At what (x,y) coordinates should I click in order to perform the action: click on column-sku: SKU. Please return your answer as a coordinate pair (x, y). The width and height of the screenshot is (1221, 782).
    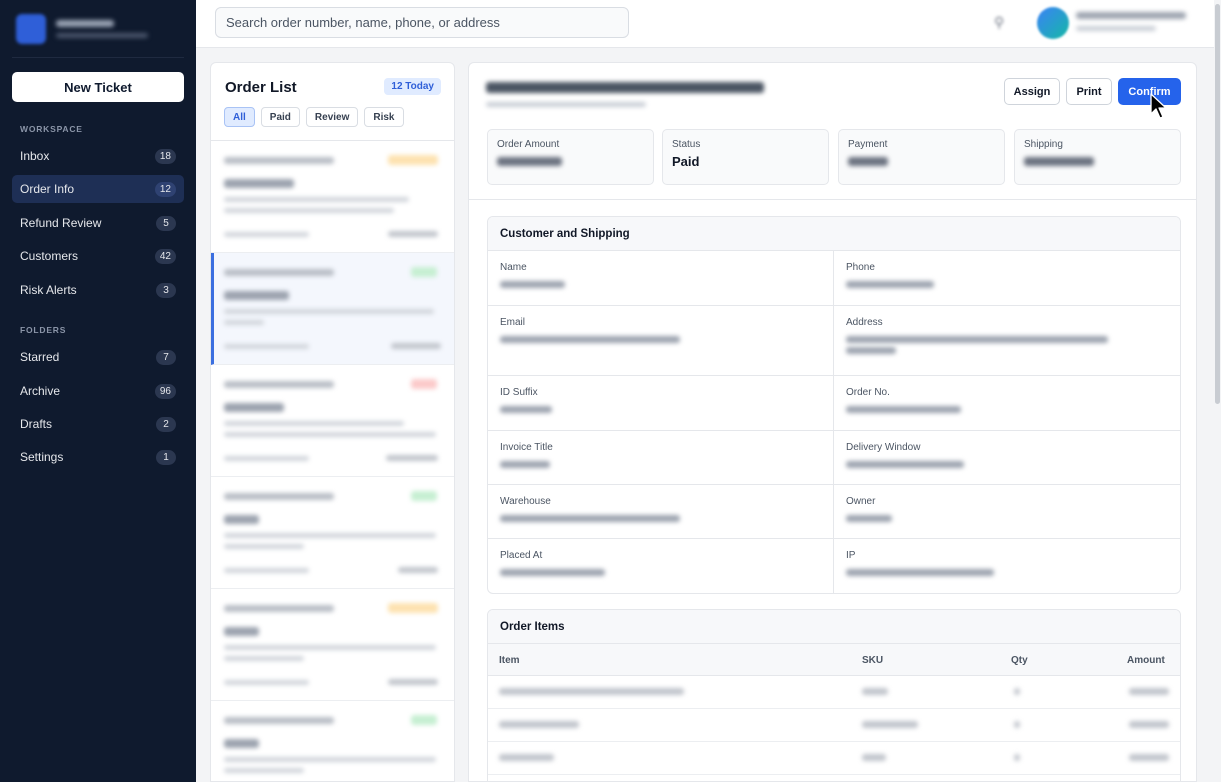
    Looking at the image, I should click on (873, 660).